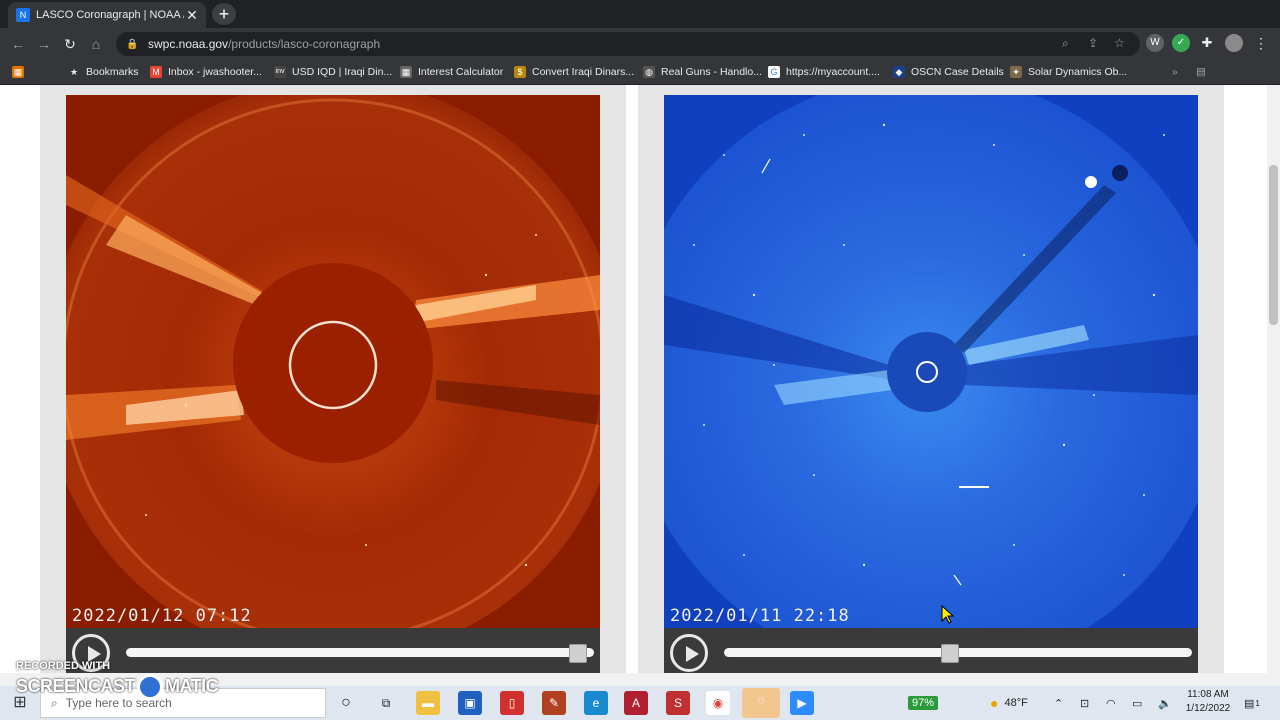 The width and height of the screenshot is (1280, 720). Describe the element at coordinates (1016, 72) in the screenshot. I see `satellite-icon: ✦` at that location.